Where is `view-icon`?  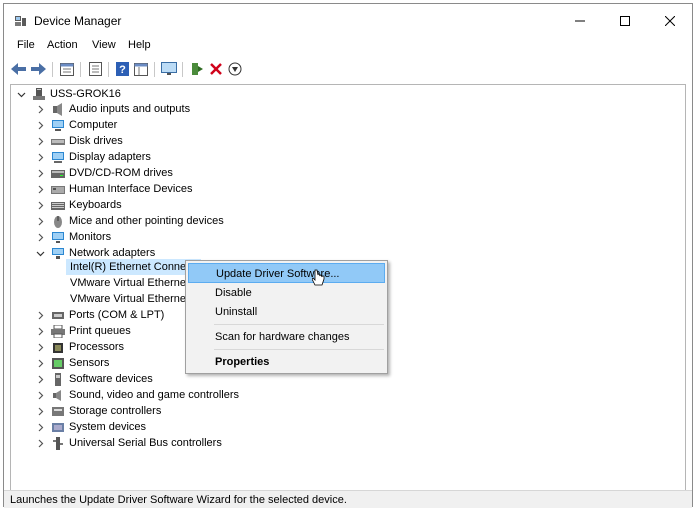 view-icon is located at coordinates (141, 69).